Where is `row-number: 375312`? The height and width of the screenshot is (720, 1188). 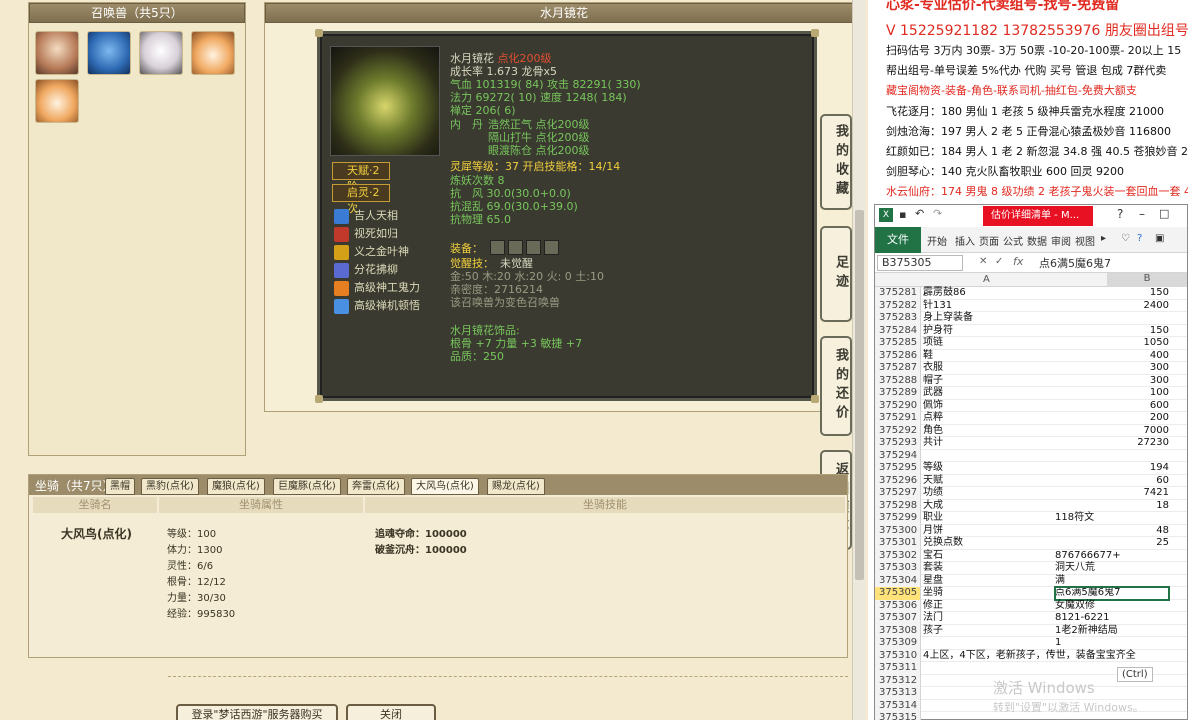
row-number: 375312 is located at coordinates (898, 680).